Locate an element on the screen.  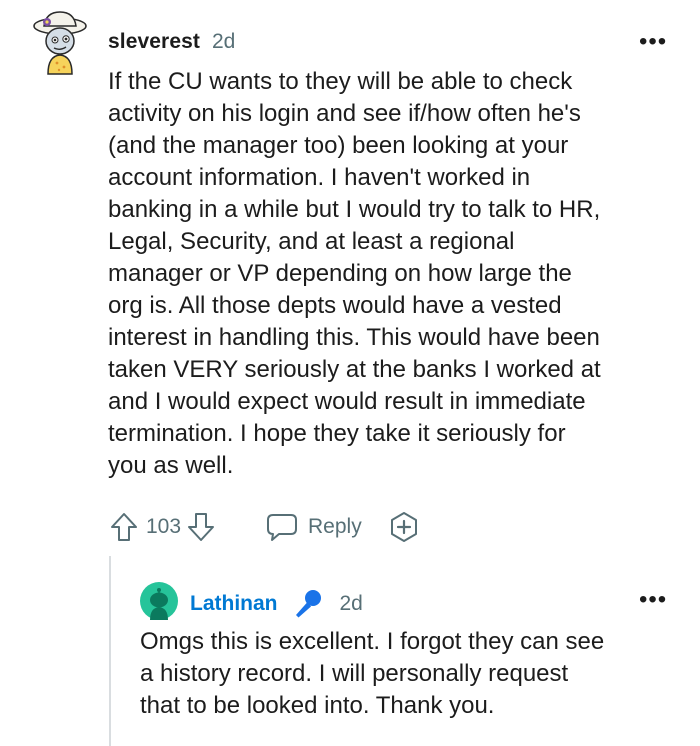
upvote-button is located at coordinates (124, 527).